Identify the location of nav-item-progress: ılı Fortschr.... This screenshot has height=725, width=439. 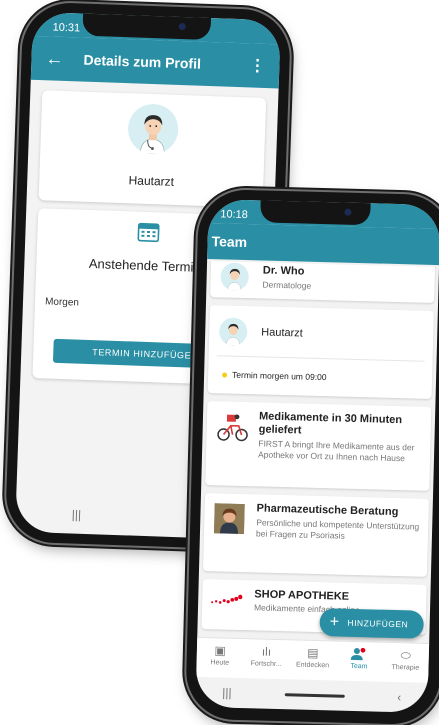
(266, 659).